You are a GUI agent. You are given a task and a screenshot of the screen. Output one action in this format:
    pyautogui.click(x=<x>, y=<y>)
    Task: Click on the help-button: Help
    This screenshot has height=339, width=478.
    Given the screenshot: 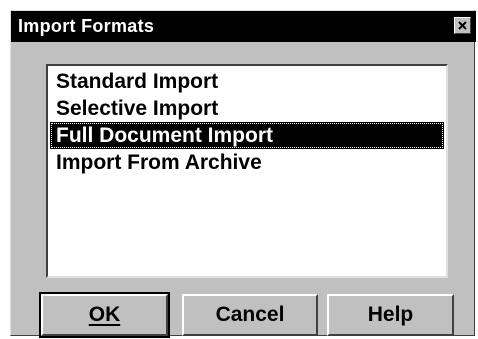 What is the action you would take?
    pyautogui.click(x=390, y=315)
    